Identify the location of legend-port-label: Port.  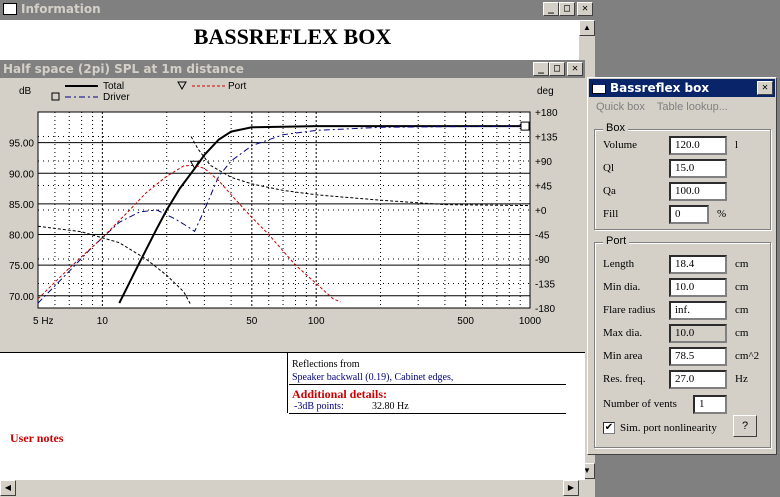
(237, 86).